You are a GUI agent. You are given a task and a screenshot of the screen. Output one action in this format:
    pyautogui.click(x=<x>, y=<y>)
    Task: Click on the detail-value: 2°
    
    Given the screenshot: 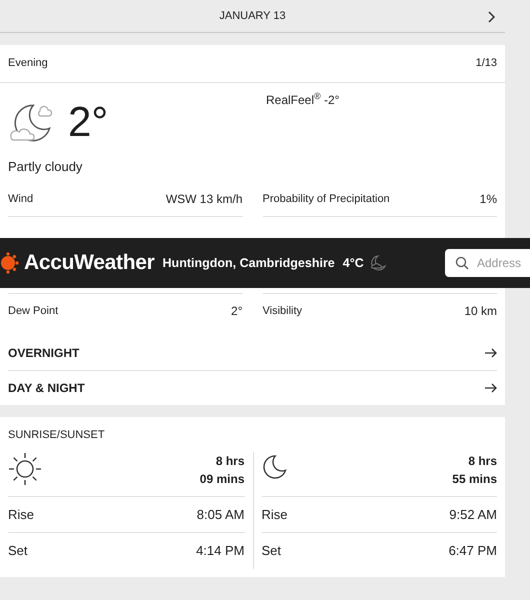 What is the action you would take?
    pyautogui.click(x=236, y=311)
    